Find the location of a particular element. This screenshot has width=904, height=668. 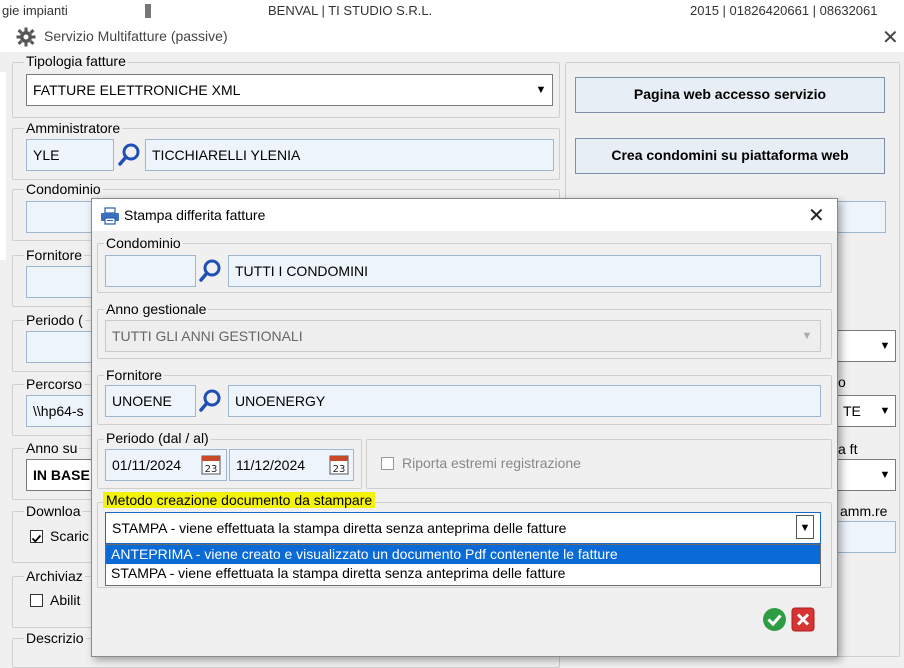

dlg-fornitore-code: UNOENE is located at coordinates (142, 401).